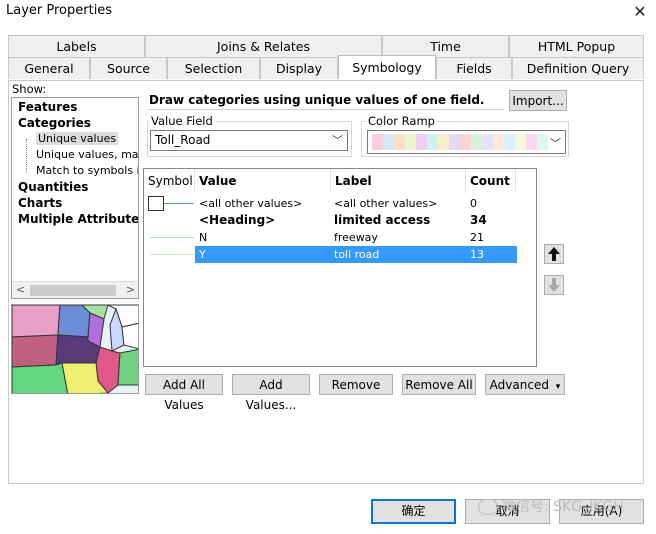 This screenshot has width=656, height=534. I want to click on arrow-up-icon, so click(554, 254).